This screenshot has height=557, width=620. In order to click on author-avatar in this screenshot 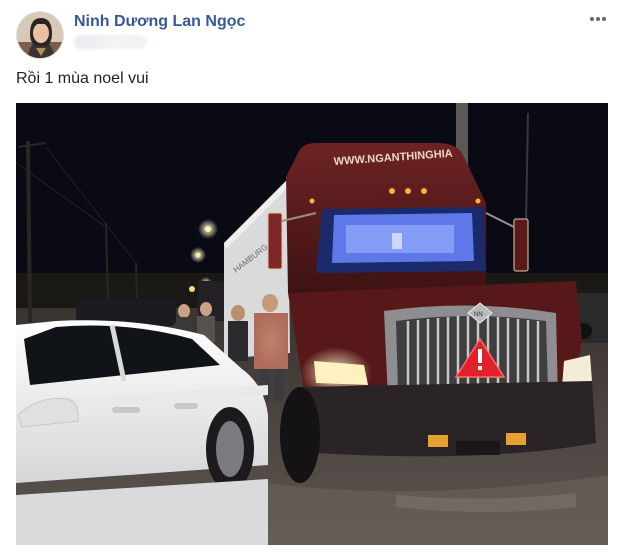, I will do `click(40, 35)`.